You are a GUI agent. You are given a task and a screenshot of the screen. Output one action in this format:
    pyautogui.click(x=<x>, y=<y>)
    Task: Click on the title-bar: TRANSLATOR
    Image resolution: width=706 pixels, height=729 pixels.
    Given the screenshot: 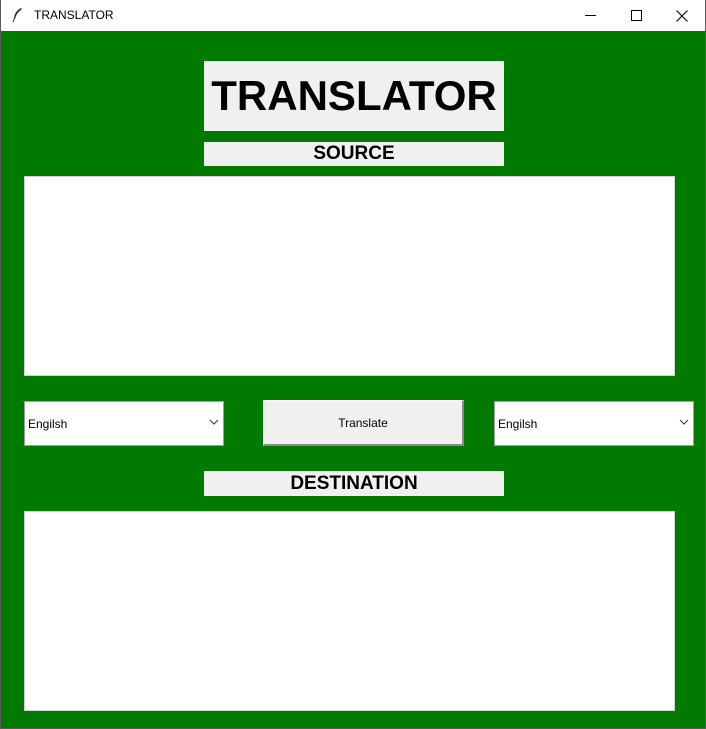 What is the action you would take?
    pyautogui.click(x=353, y=15)
    